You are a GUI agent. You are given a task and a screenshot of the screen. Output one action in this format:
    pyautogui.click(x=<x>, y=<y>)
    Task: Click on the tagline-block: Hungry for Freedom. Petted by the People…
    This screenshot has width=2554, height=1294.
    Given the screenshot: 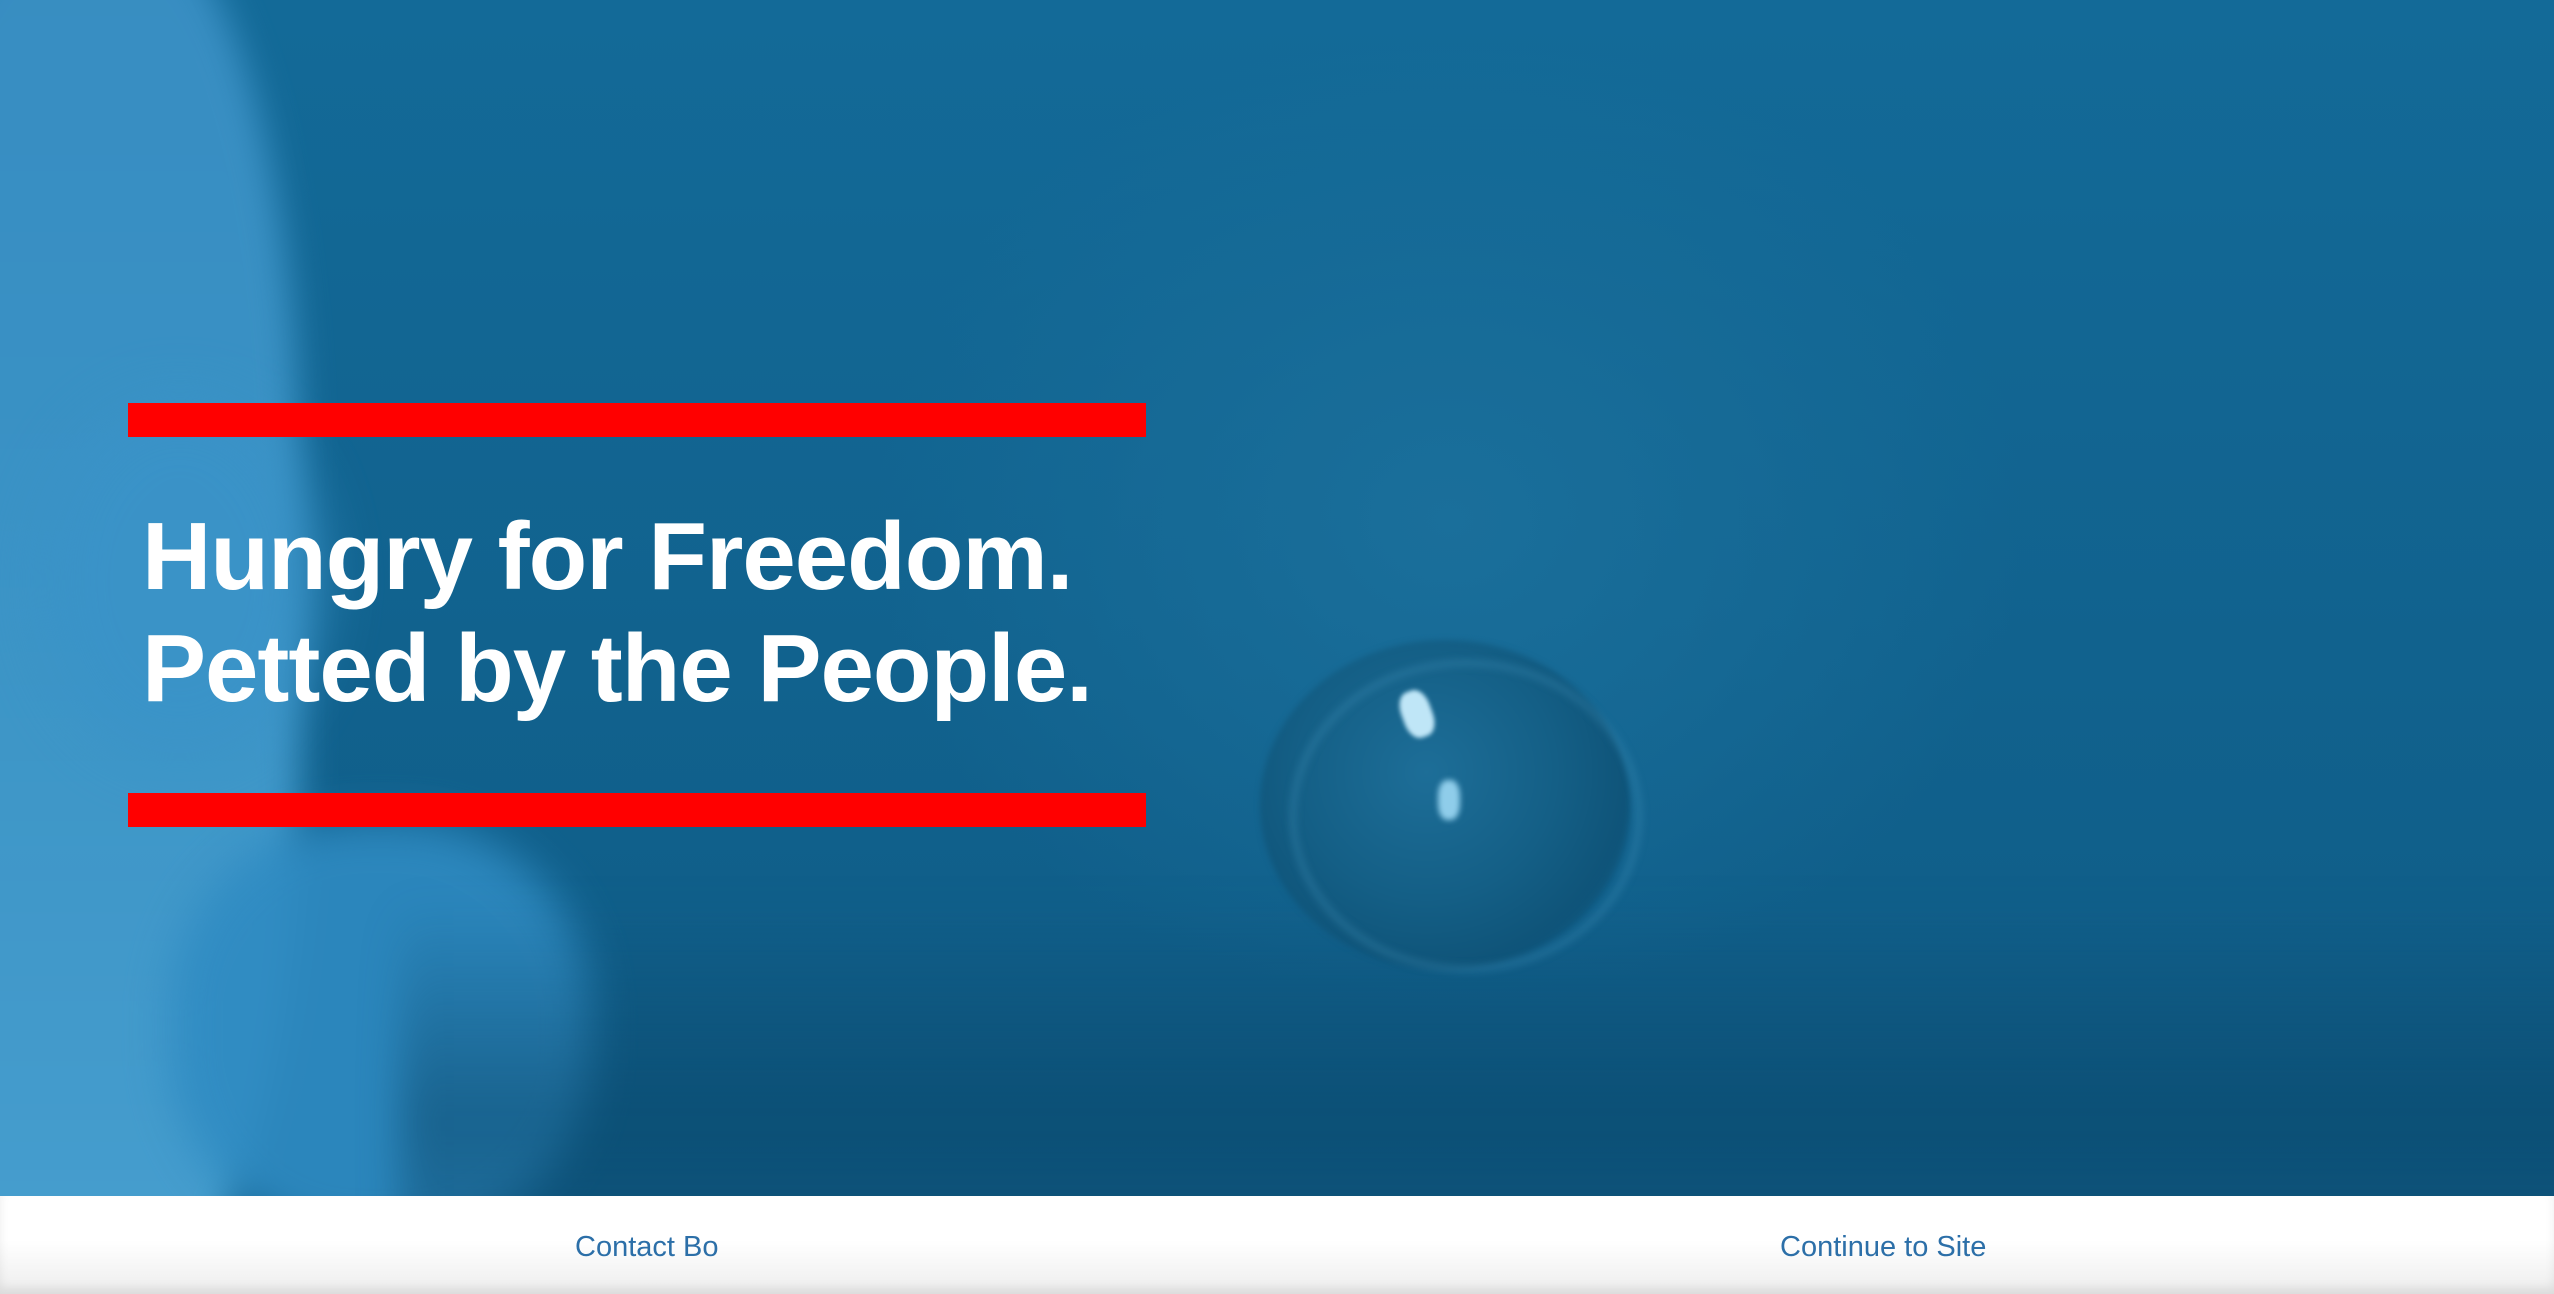 What is the action you would take?
    pyautogui.click(x=637, y=615)
    